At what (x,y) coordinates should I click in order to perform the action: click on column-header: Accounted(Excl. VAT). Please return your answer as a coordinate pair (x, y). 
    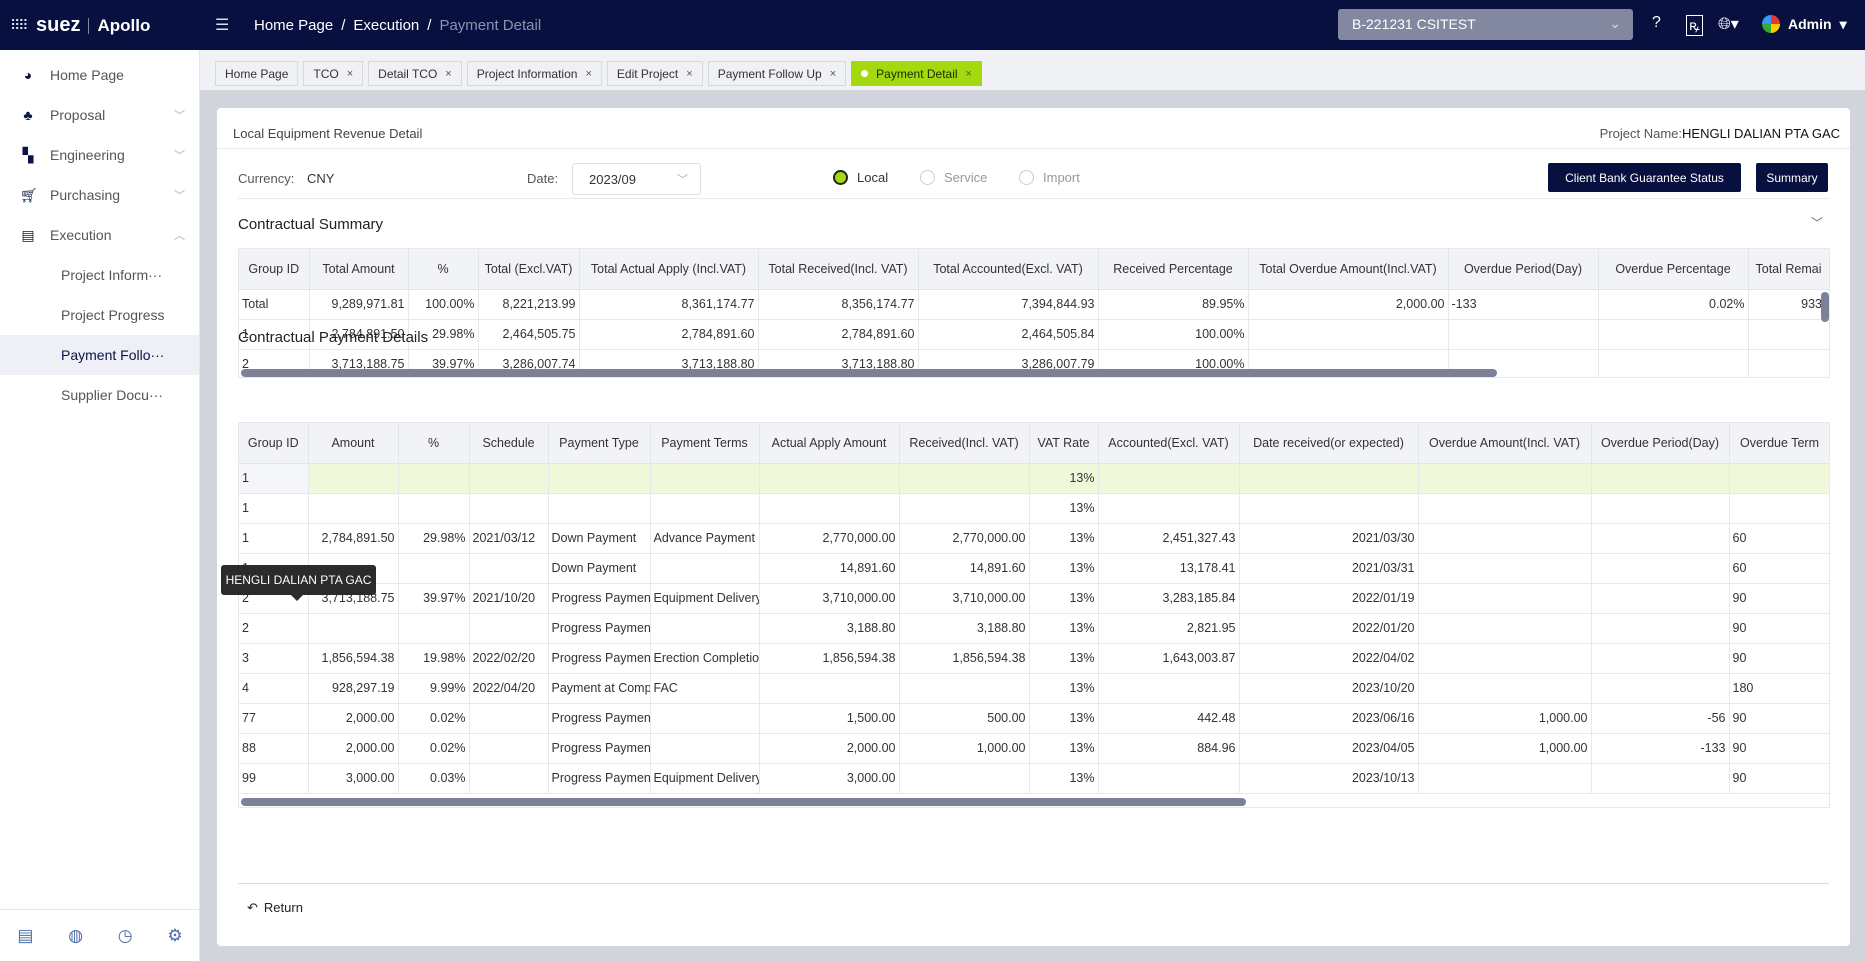
    Looking at the image, I should click on (1169, 443).